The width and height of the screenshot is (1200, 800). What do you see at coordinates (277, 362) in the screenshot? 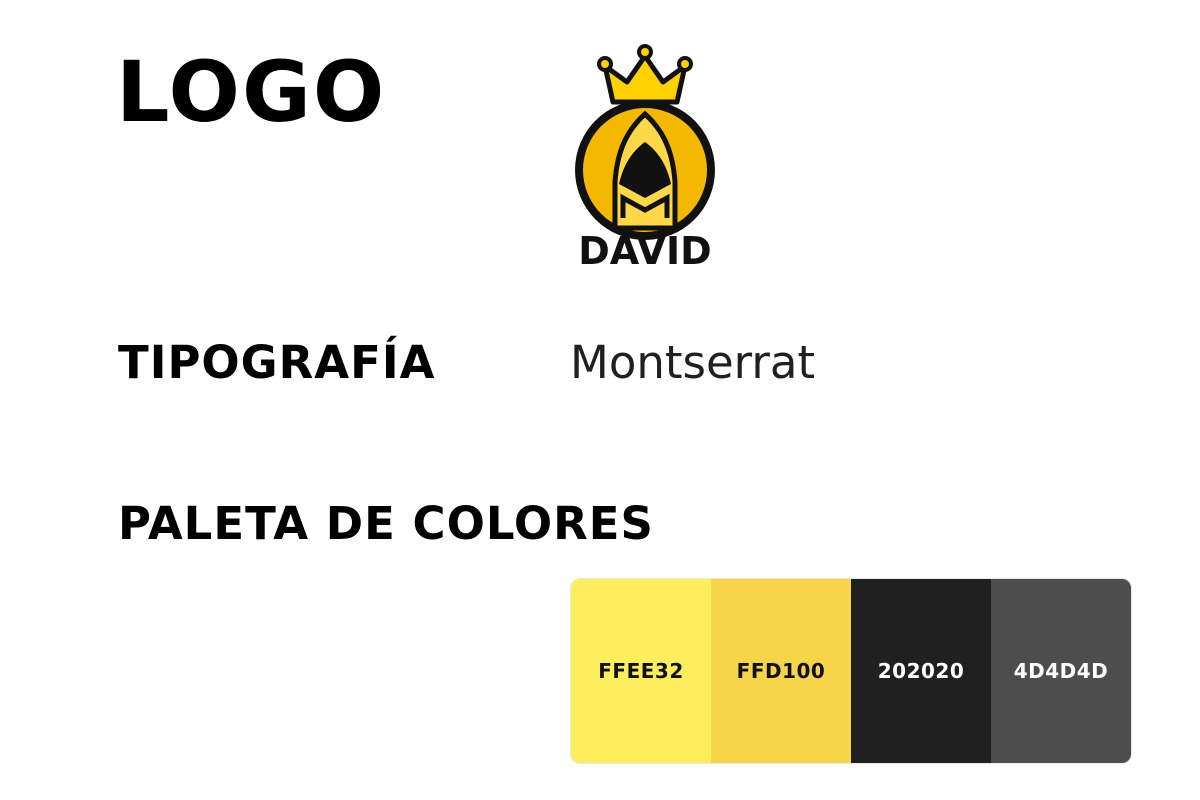
I see `typography-heading: TIPOGRAFÍA` at bounding box center [277, 362].